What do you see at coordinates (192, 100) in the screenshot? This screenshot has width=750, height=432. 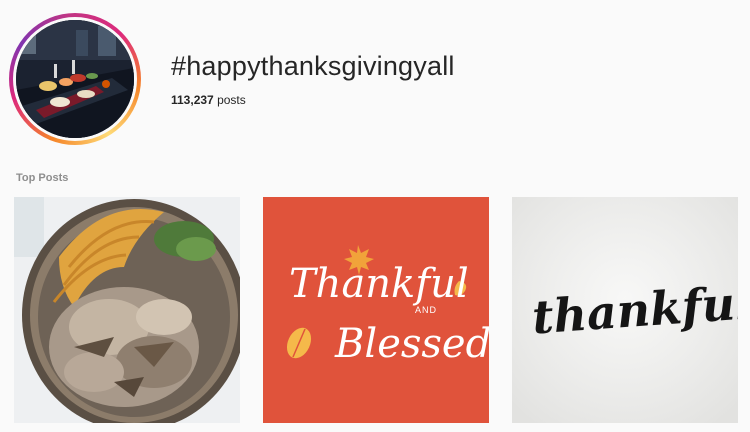 I see `post-count-value: 113,237` at bounding box center [192, 100].